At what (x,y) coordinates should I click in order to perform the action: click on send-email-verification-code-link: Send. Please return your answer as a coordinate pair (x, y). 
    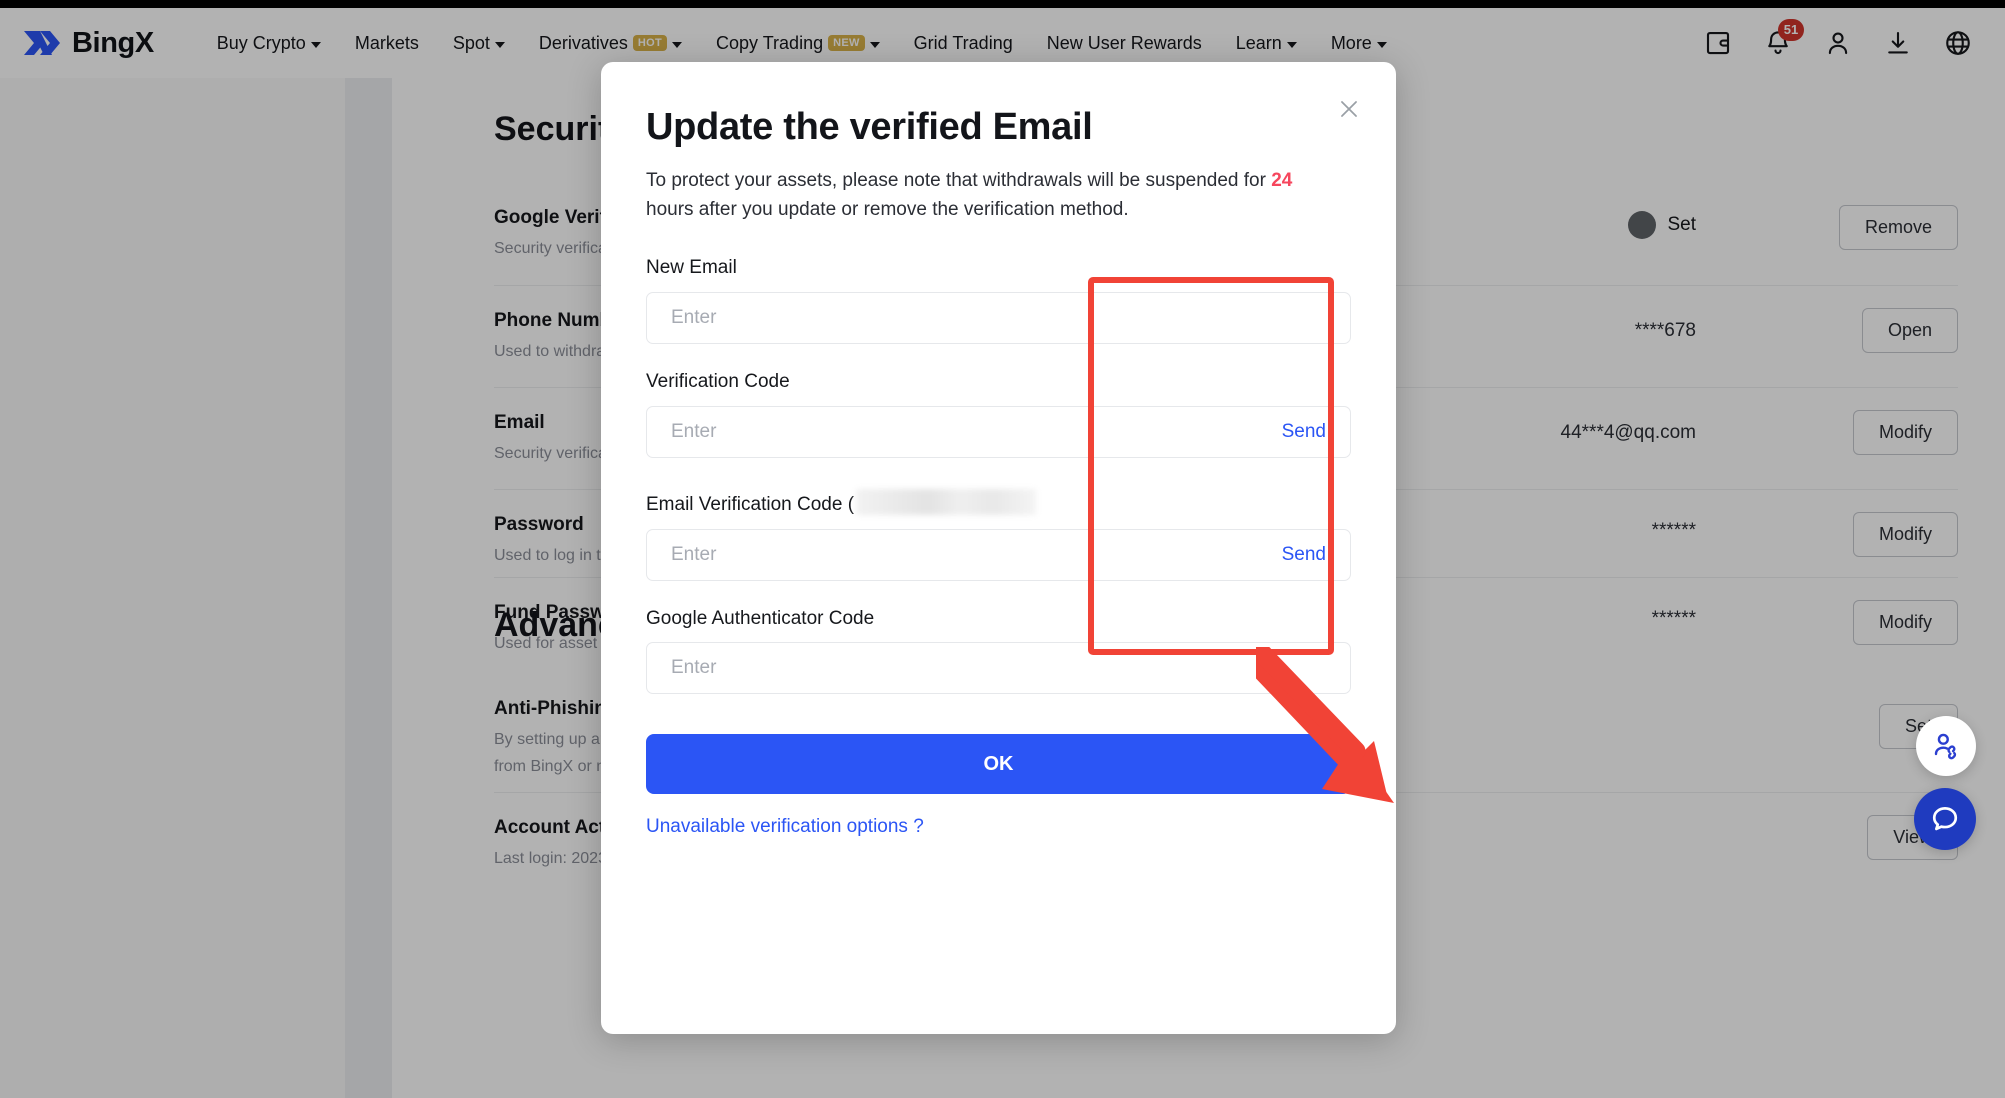
    Looking at the image, I should click on (1304, 555).